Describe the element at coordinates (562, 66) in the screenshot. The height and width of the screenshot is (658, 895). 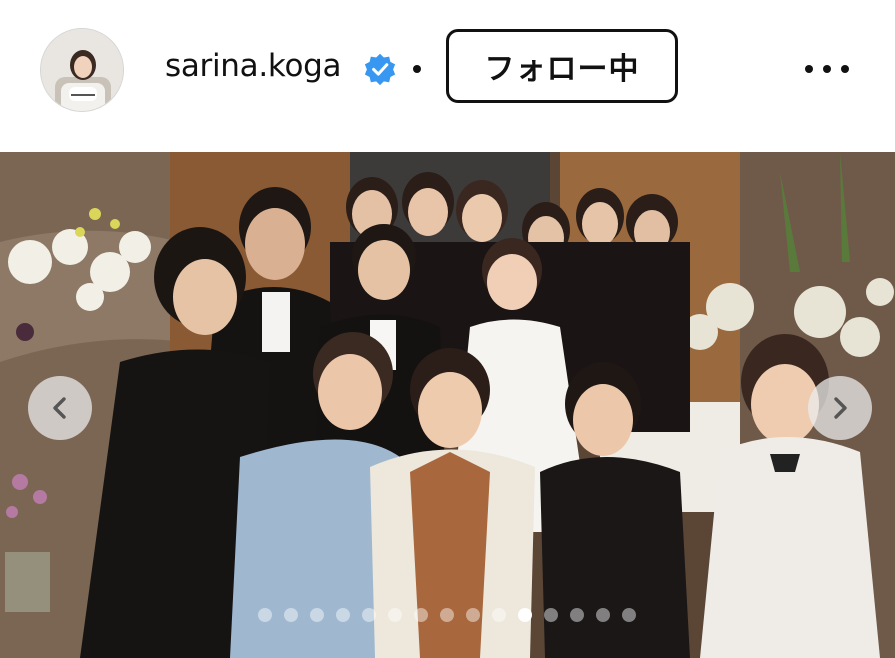
I see `following-button: フォロー中` at that location.